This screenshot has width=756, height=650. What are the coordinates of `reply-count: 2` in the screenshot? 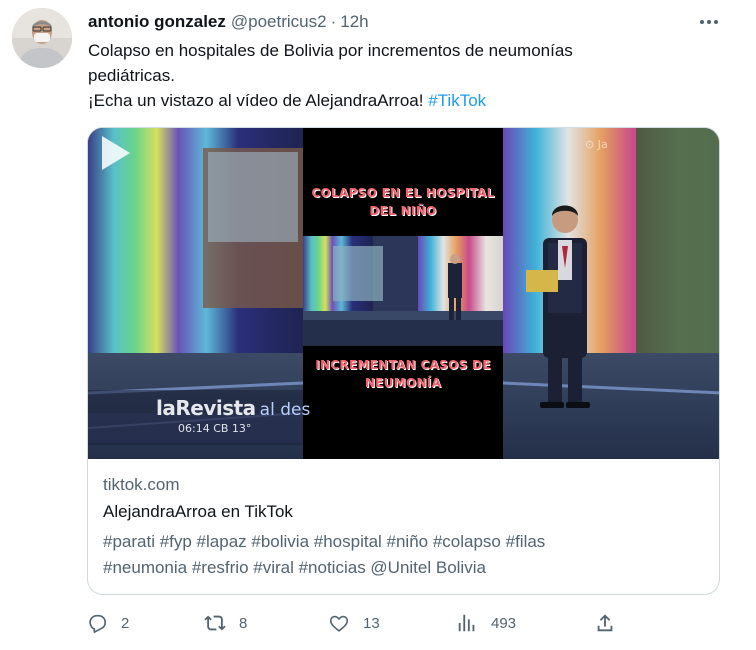 It's located at (125, 623).